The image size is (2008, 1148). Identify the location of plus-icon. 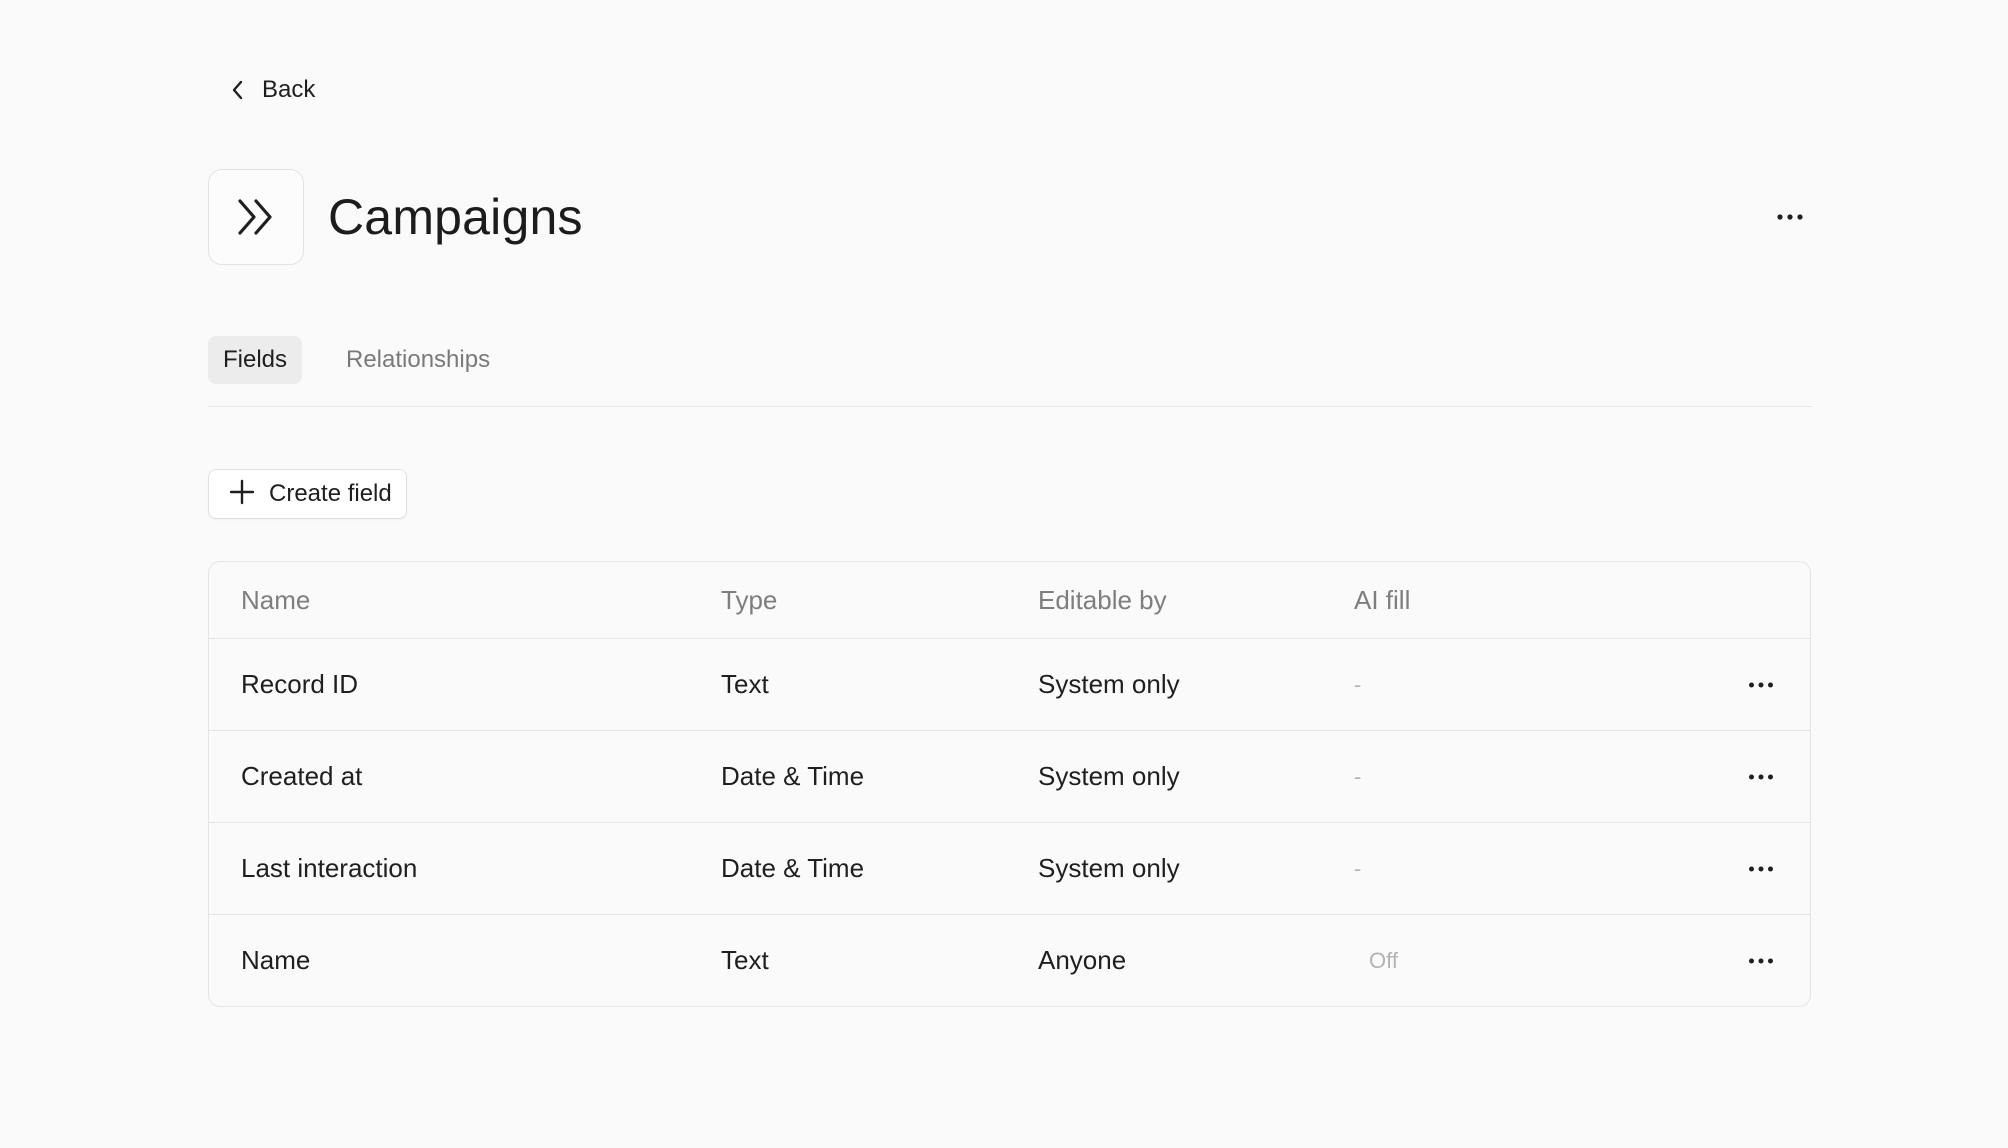
(242, 494).